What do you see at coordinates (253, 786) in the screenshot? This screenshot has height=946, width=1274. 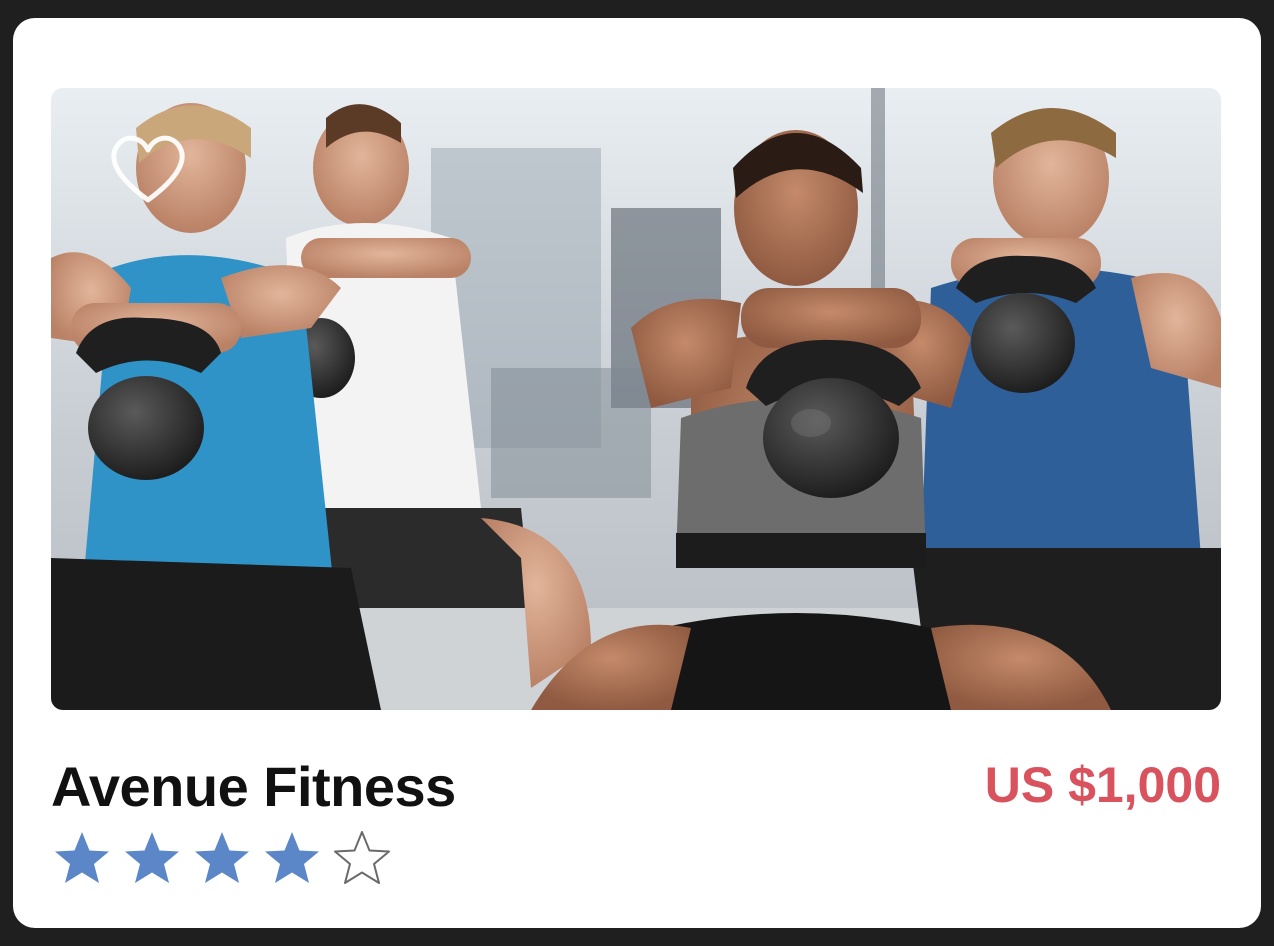 I see `listing-title: Avenue Fitness` at bounding box center [253, 786].